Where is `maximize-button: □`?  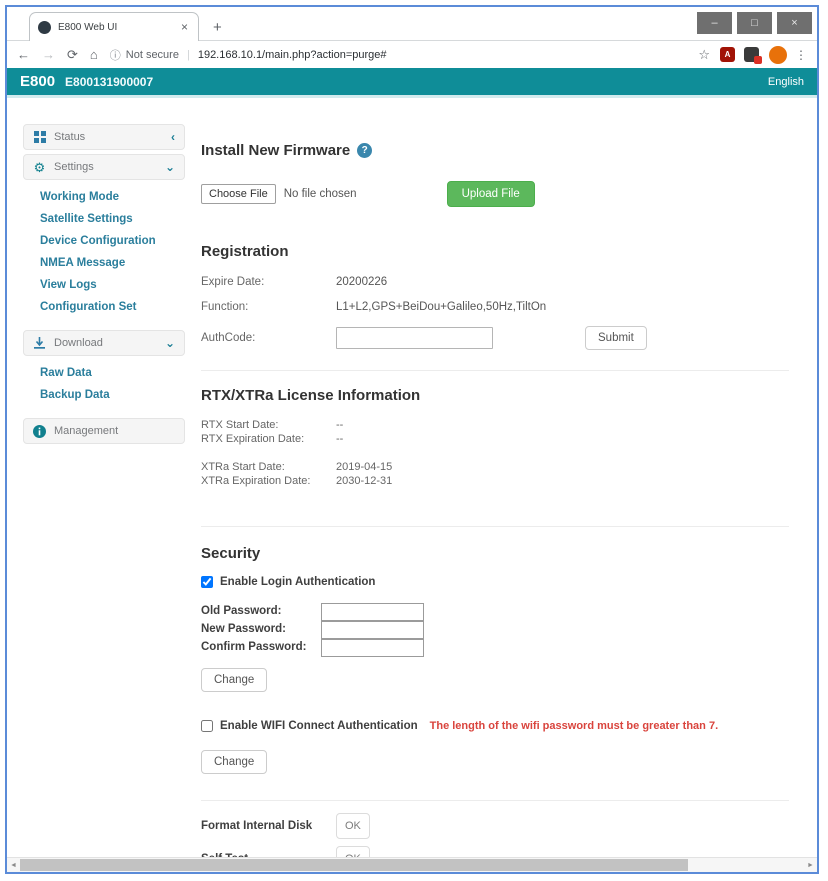
maximize-button: □ is located at coordinates (754, 23).